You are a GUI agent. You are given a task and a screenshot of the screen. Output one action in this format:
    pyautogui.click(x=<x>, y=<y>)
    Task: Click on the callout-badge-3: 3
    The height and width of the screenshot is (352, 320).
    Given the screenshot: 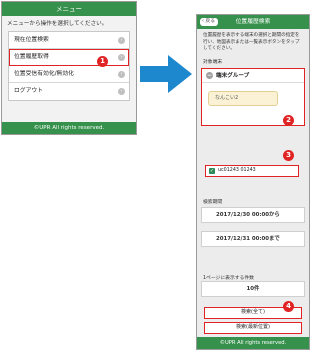 What is the action you would take?
    pyautogui.click(x=288, y=155)
    